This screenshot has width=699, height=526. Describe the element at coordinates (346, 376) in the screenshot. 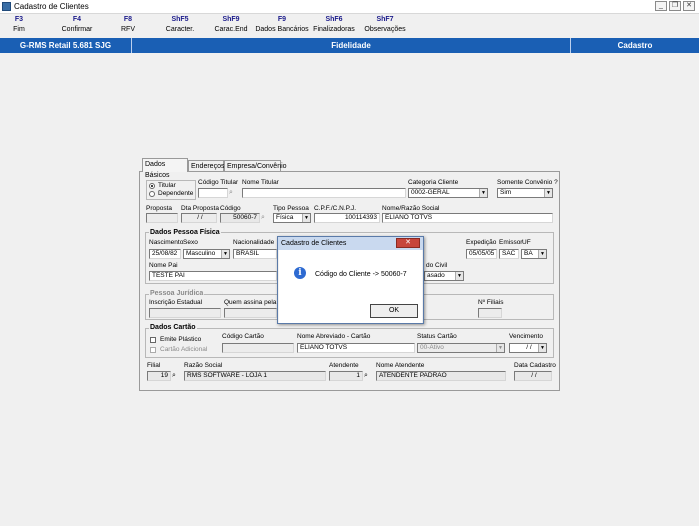

I see `atendente-input: 1` at that location.